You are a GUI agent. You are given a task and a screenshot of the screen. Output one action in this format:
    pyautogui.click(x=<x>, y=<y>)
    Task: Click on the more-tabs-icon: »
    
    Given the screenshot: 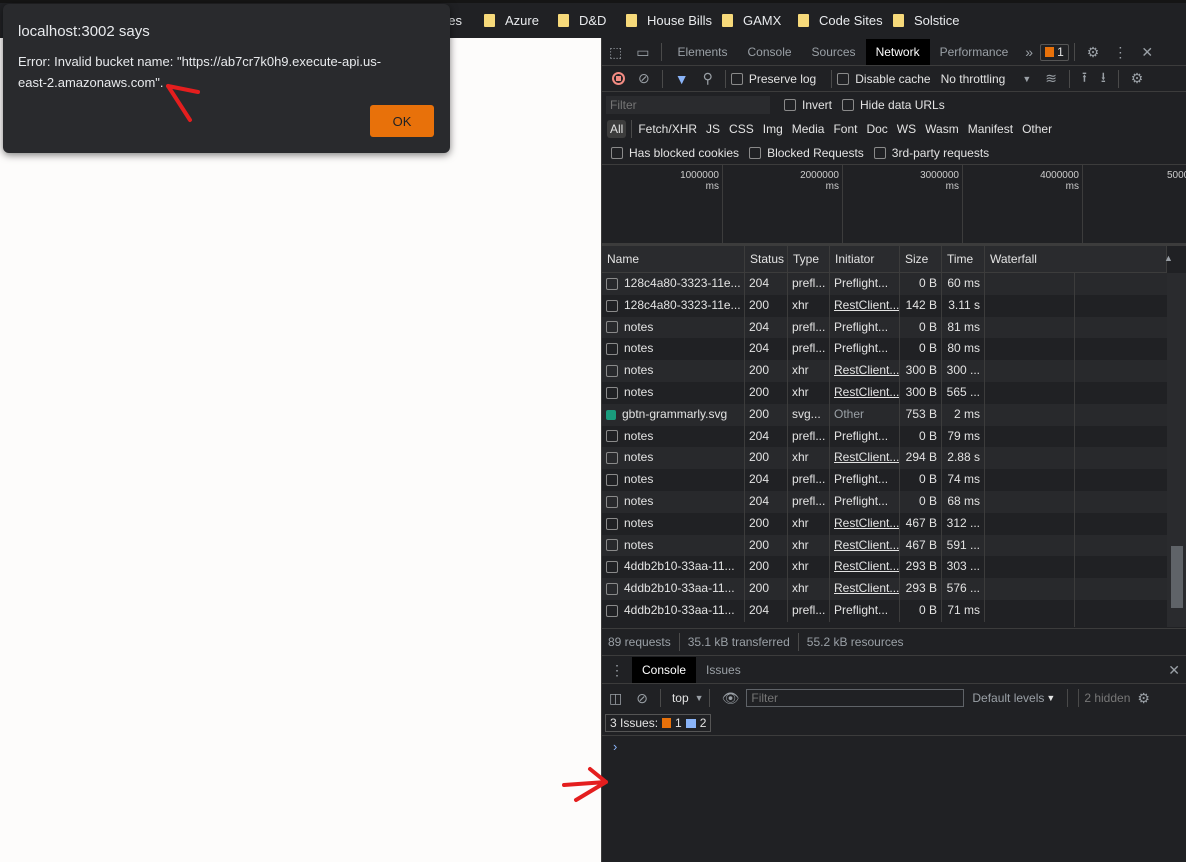 What is the action you would take?
    pyautogui.click(x=1029, y=52)
    